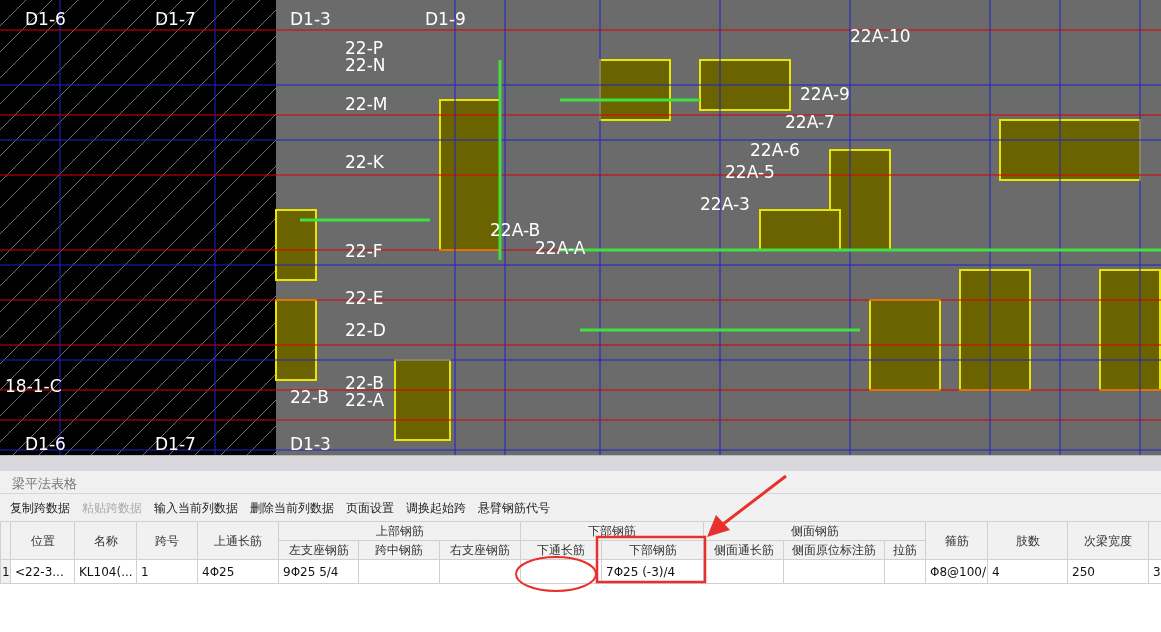 The height and width of the screenshot is (632, 1161). Describe the element at coordinates (364, 162) in the screenshot. I see `grid-label: 22-K` at that location.